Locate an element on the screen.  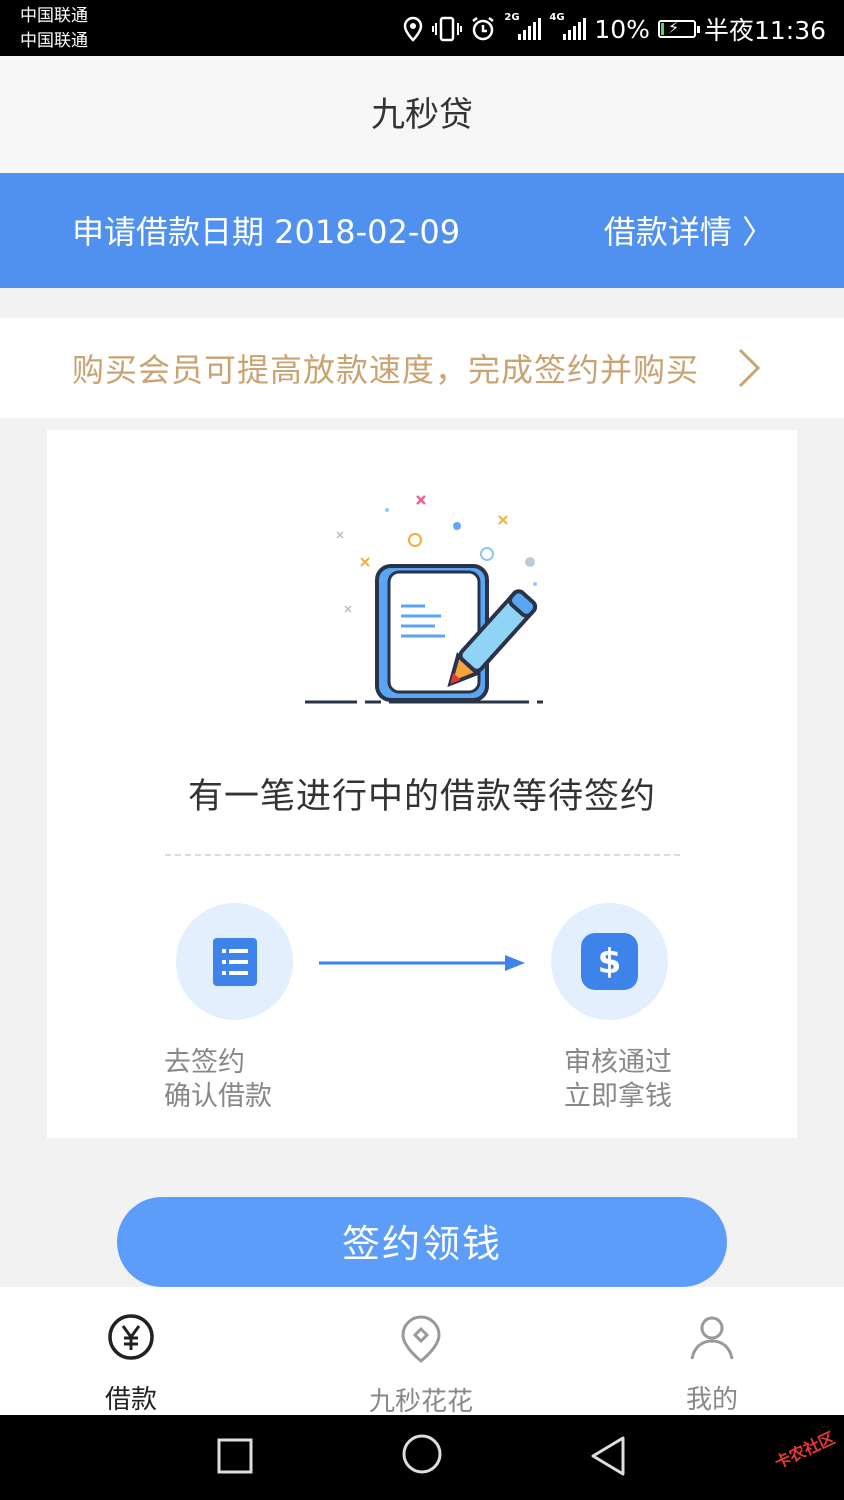
step-money-circle: $ is located at coordinates (609, 961).